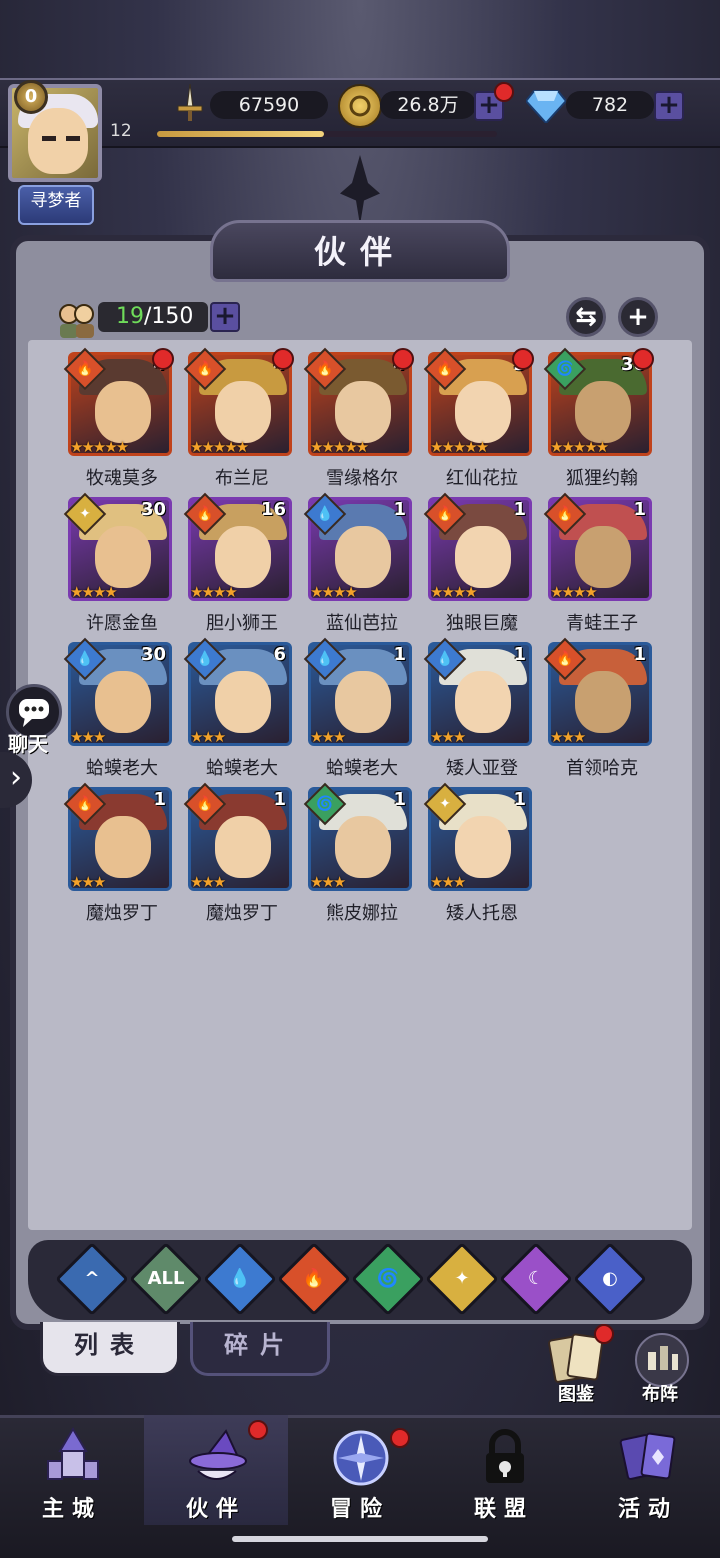 The height and width of the screenshot is (1558, 720). What do you see at coordinates (130, 316) in the screenshot?
I see `roster-current: 19` at bounding box center [130, 316].